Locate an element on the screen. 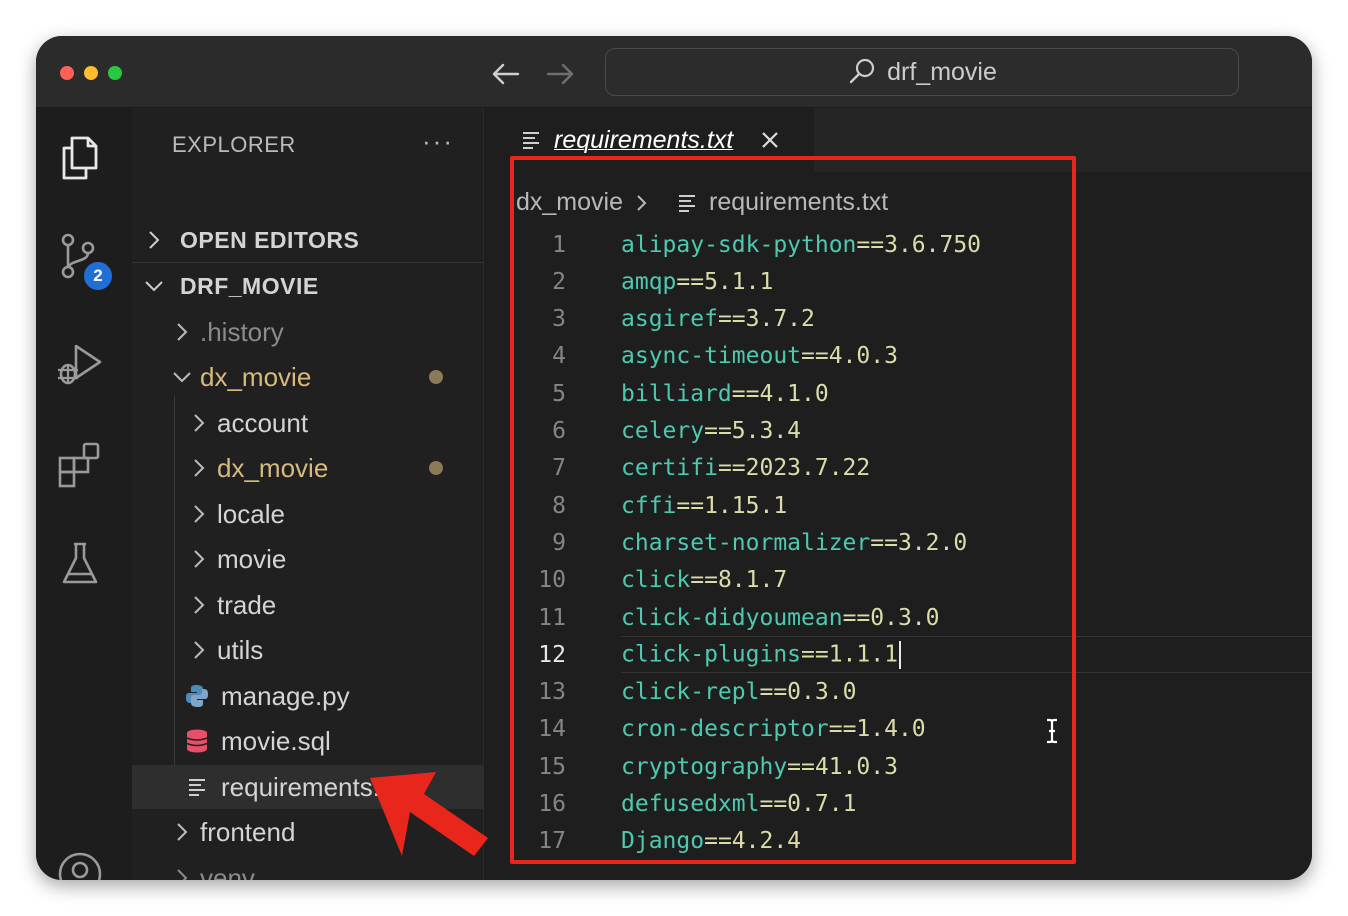 The image size is (1348, 916). tree-item-label: movie.sql is located at coordinates (276, 740).